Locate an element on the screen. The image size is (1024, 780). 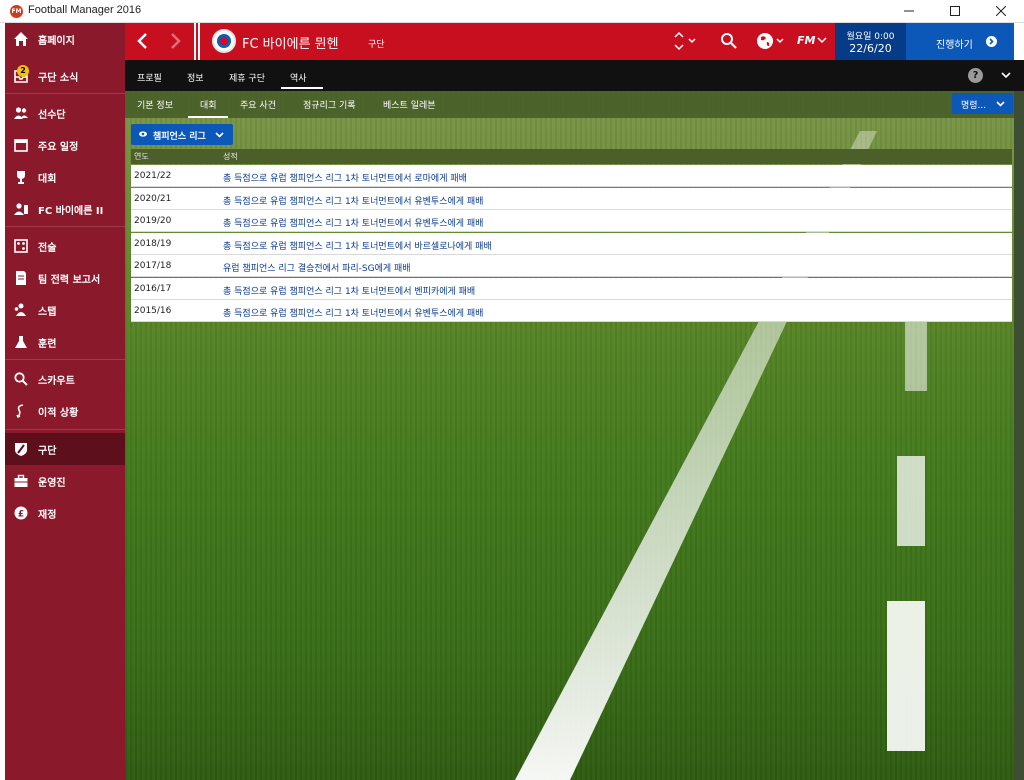
sidebar-item-label: 이적 상황 is located at coordinates (58, 413).